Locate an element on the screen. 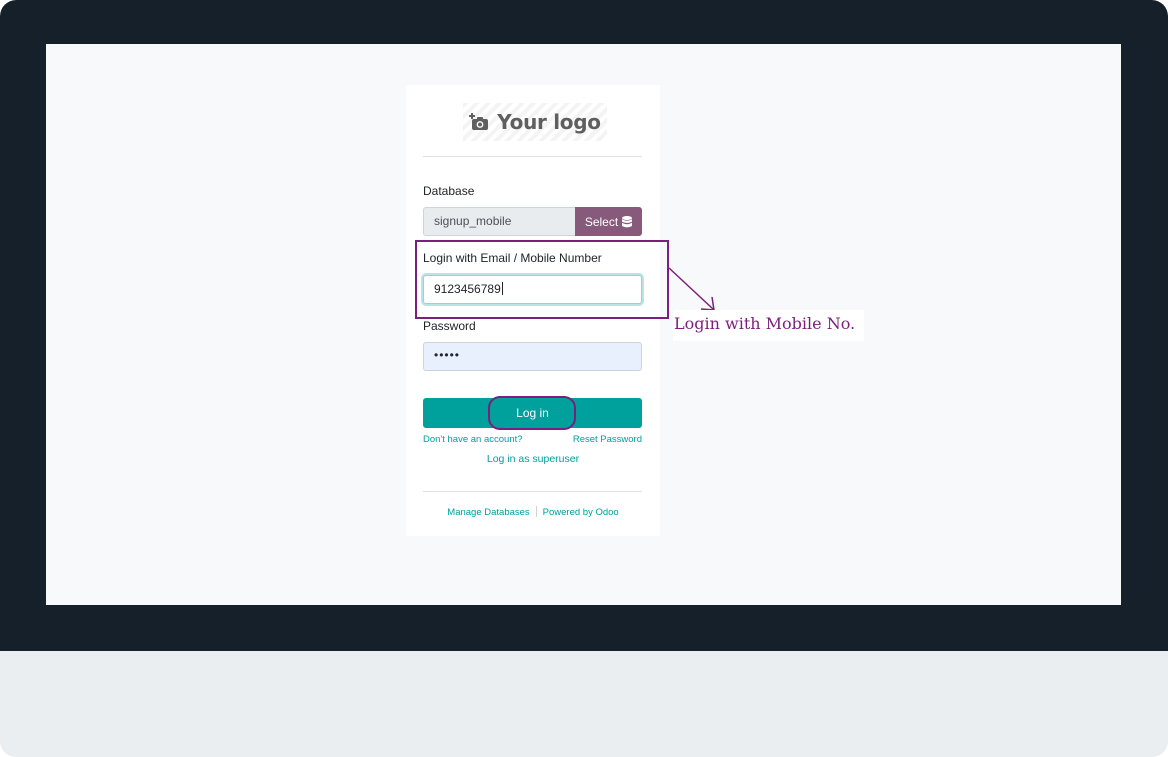 The width and height of the screenshot is (1168, 757). password-label: Password is located at coordinates (449, 326).